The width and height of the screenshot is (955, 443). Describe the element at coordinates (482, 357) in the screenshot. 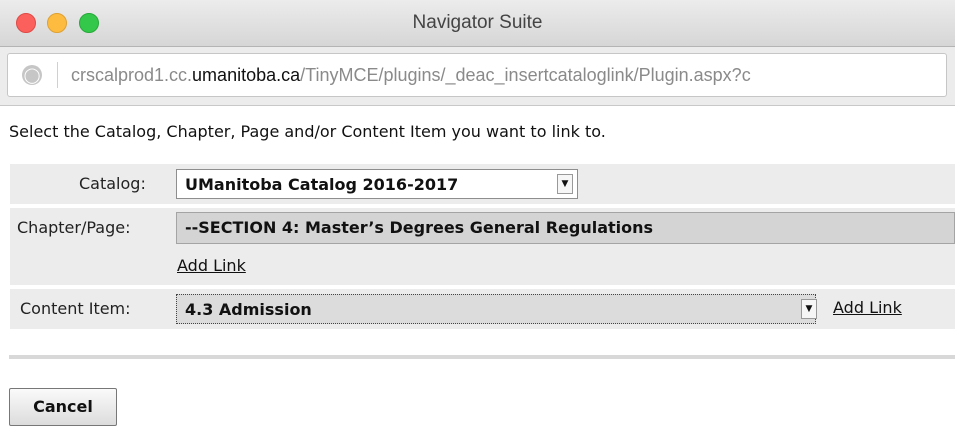

I see `divider` at that location.